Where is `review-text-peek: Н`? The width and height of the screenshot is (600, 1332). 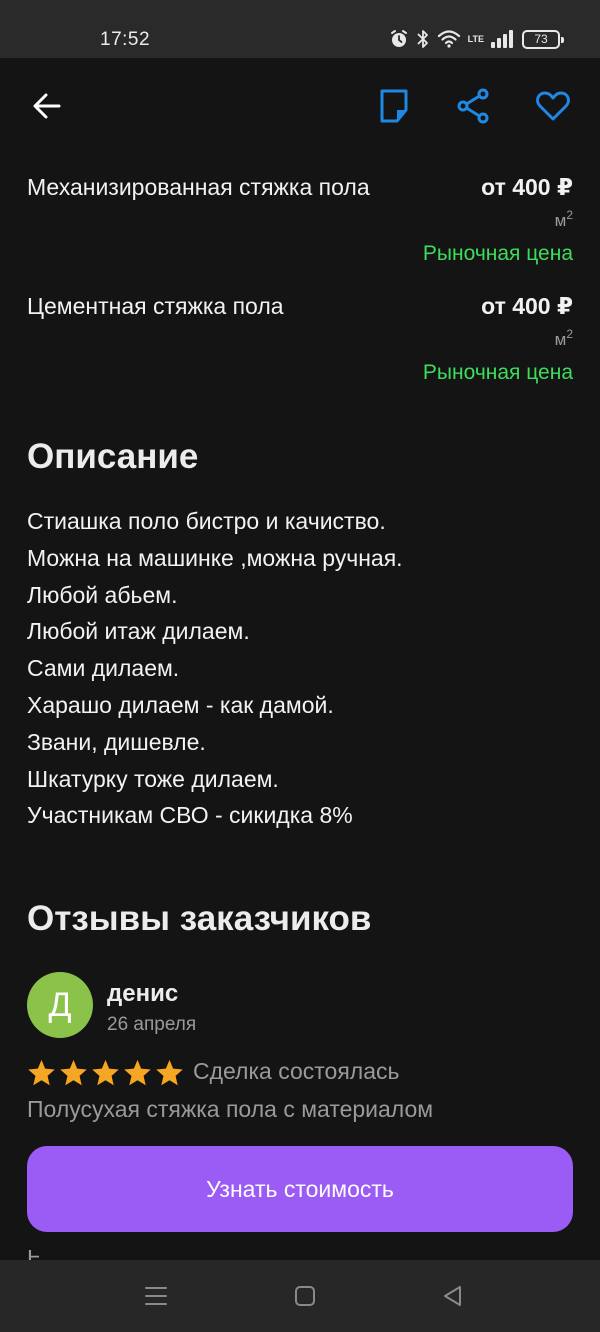 review-text-peek: Н is located at coordinates (33, 1255).